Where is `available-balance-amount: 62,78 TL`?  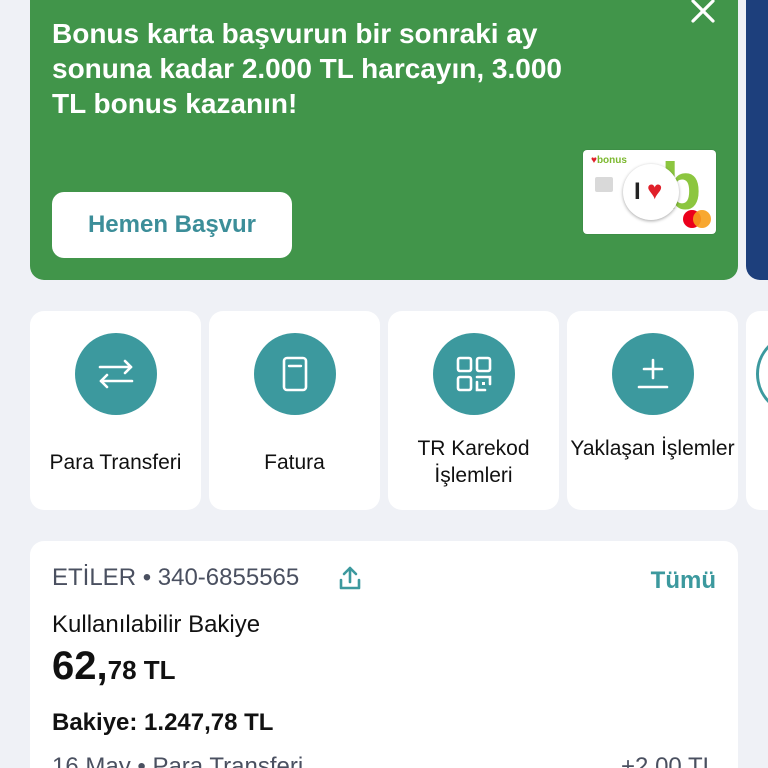 available-balance-amount: 62,78 TL is located at coordinates (114, 666).